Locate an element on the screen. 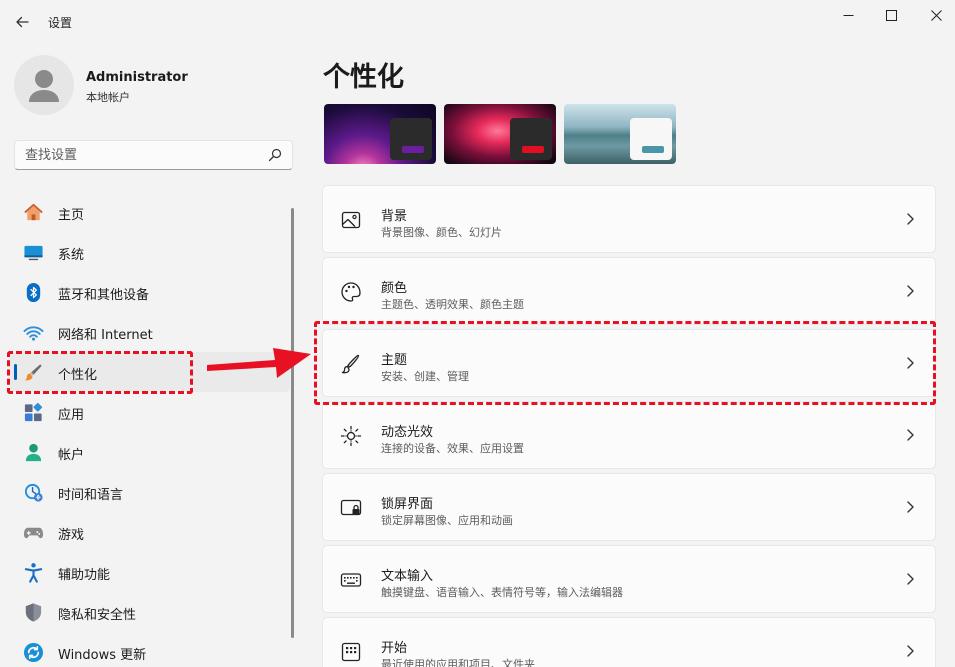 The image size is (955, 667). back-button is located at coordinates (22, 22).